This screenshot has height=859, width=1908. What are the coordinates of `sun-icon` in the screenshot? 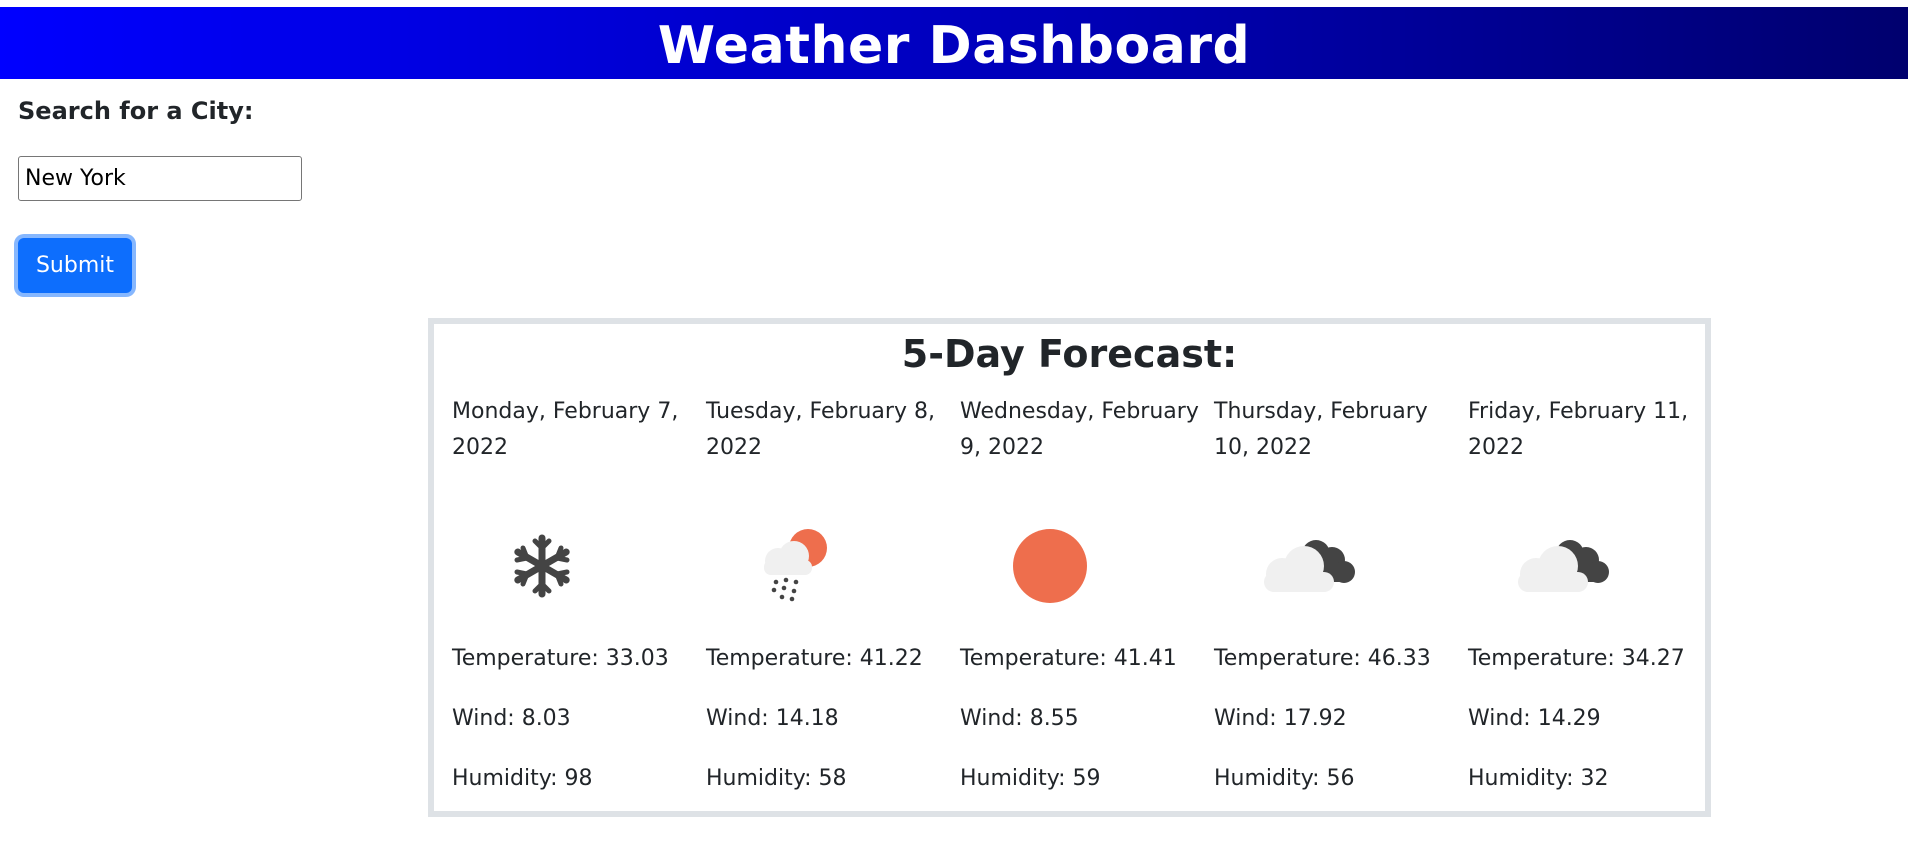 It's located at (1050, 566).